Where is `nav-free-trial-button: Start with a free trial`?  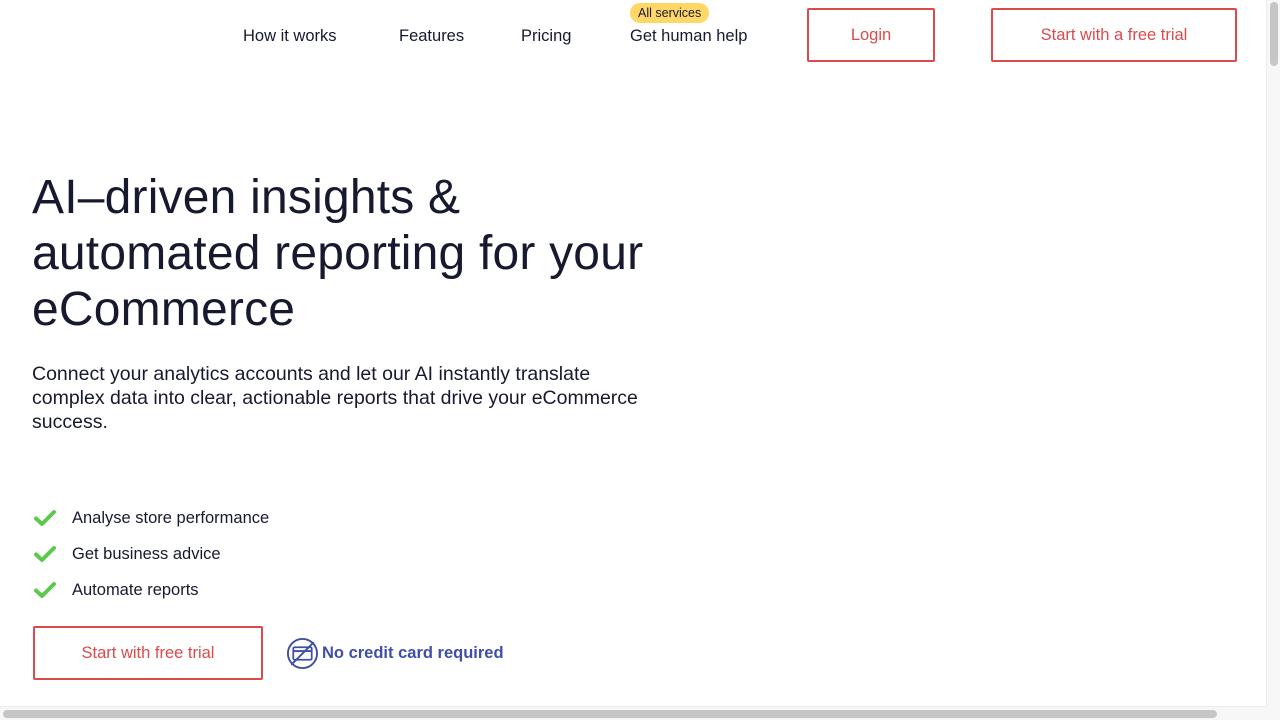
nav-free-trial-button: Start with a free trial is located at coordinates (1114, 35).